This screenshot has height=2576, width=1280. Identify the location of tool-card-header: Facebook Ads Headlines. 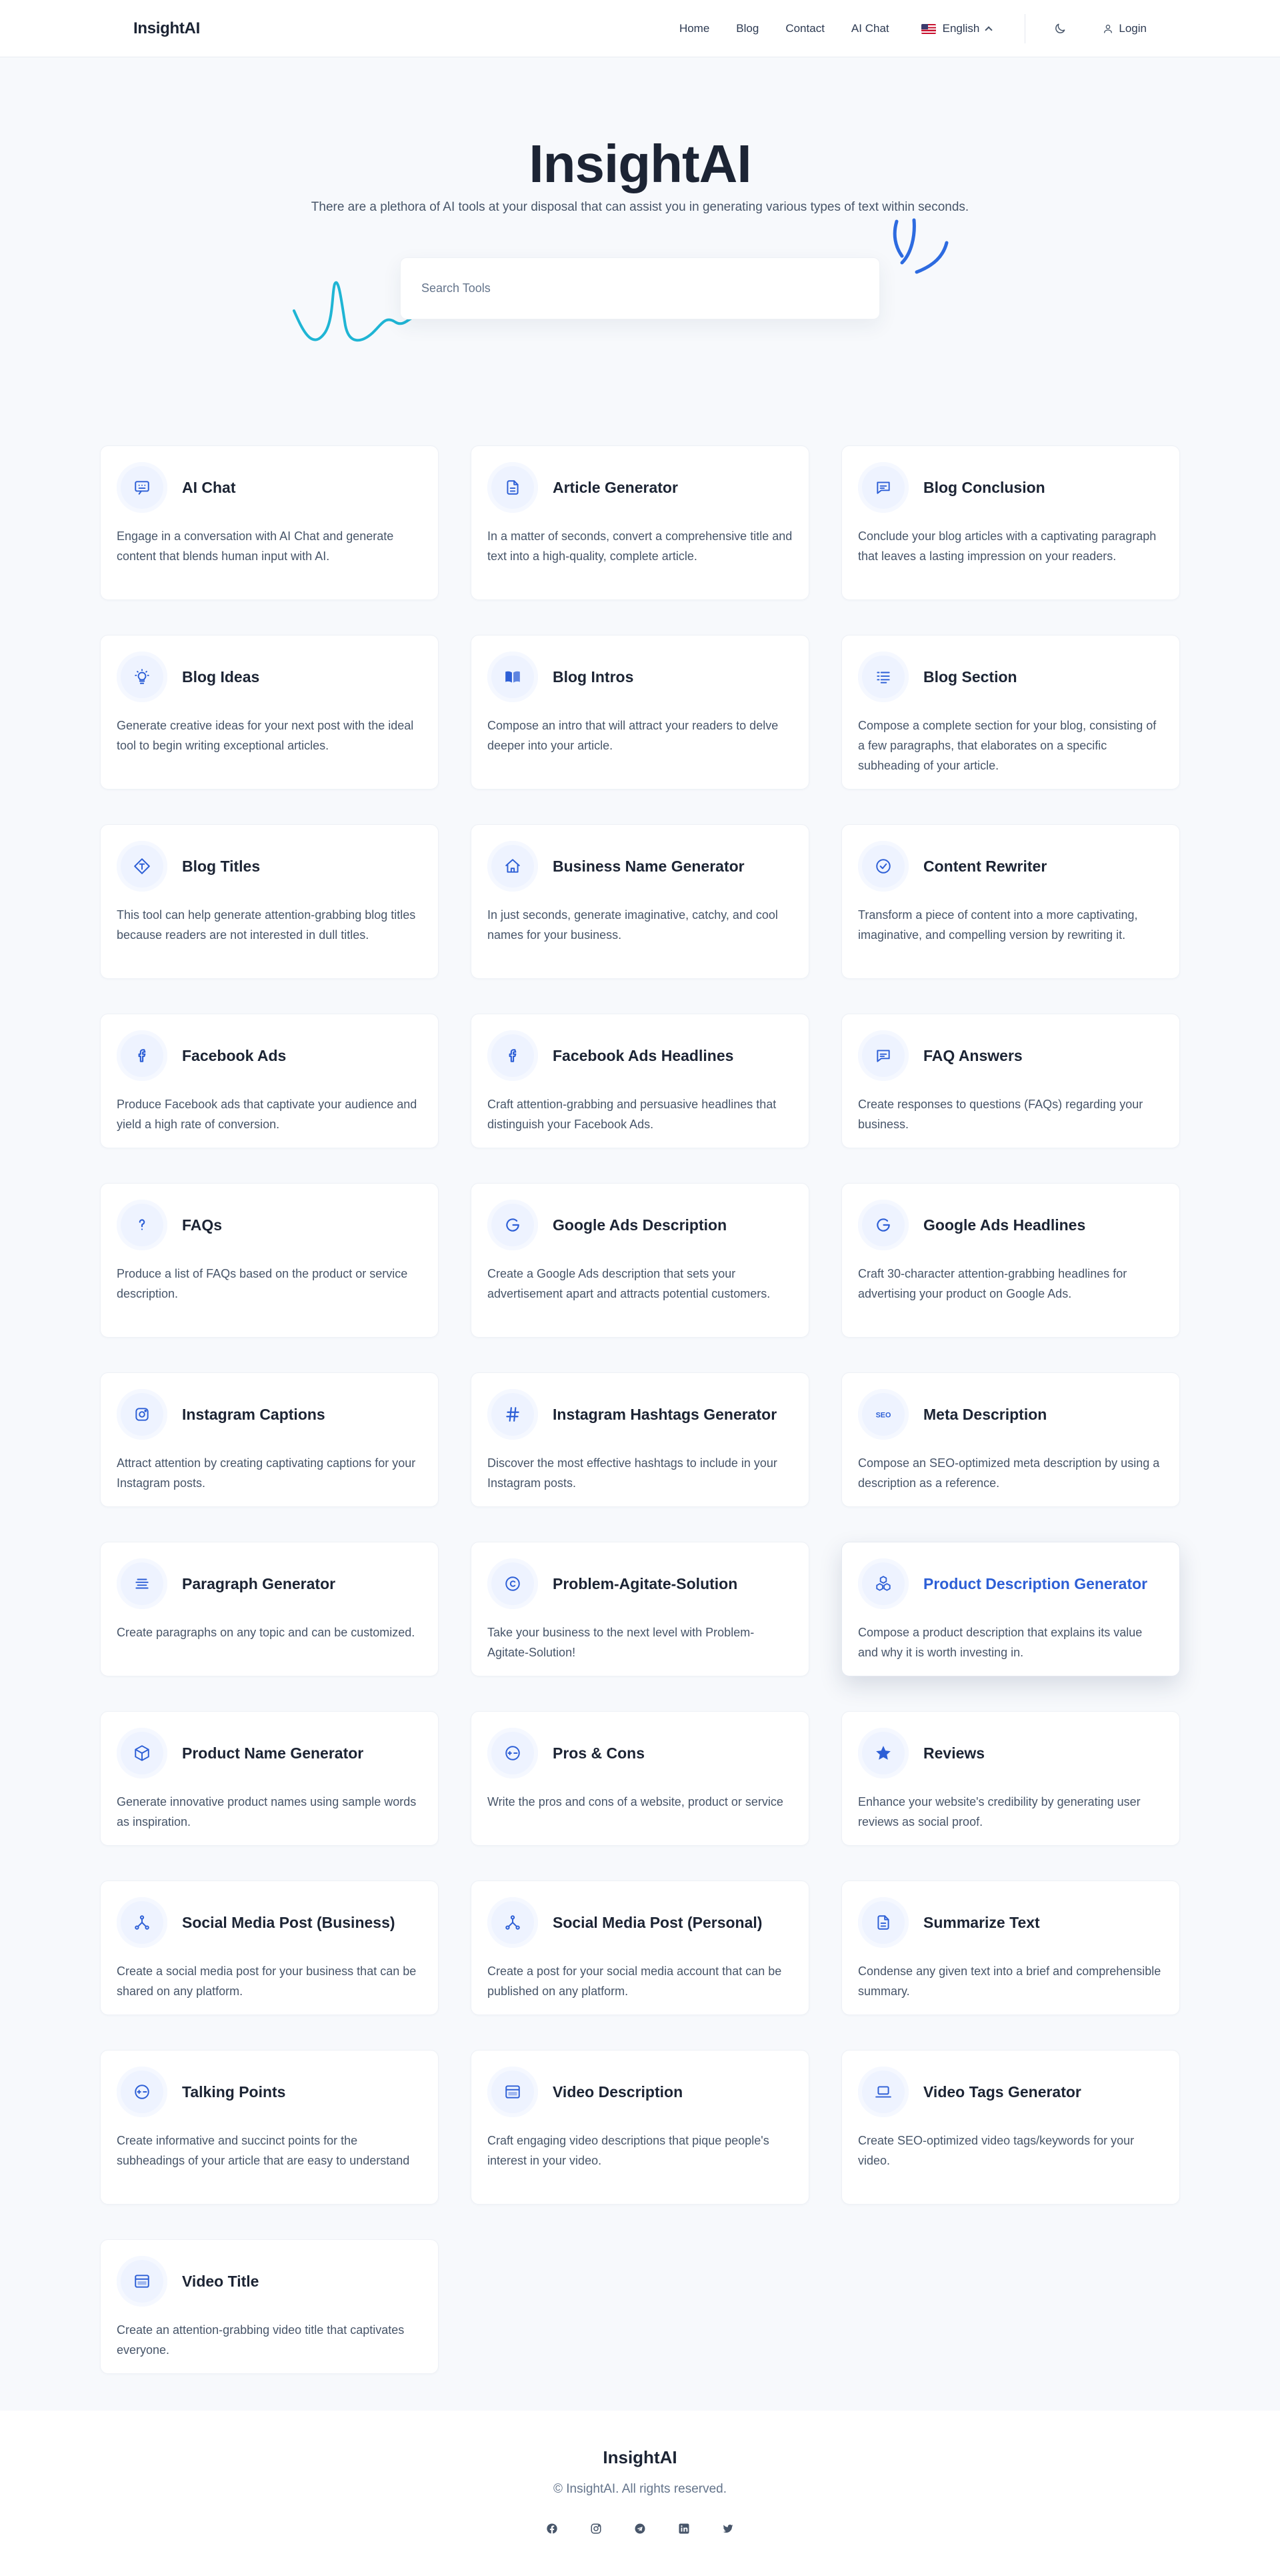
(640, 1055).